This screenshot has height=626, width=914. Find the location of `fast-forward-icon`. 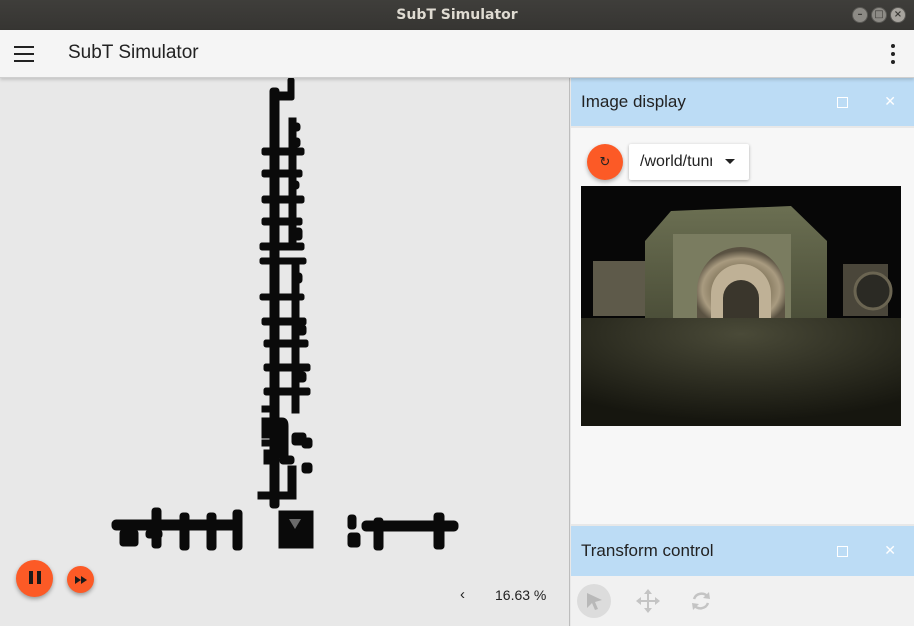

fast-forward-icon is located at coordinates (80, 579).